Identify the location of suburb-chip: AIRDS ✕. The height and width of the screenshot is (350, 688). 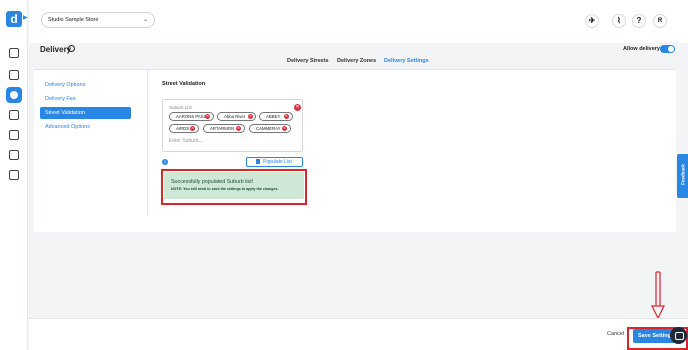
(184, 128).